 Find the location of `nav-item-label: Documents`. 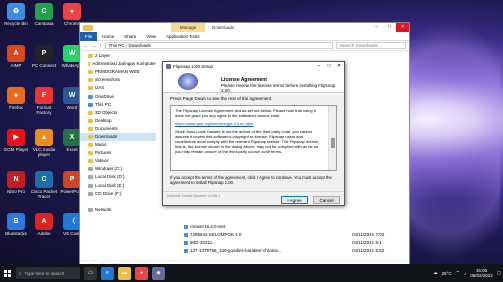

nav-item-label: Documents is located at coordinates (106, 128).